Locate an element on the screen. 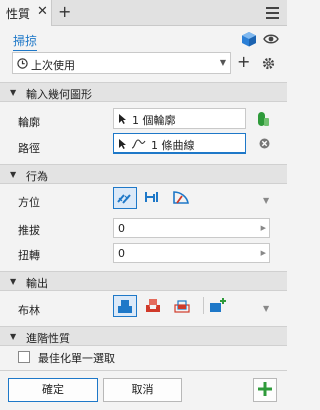  profile-label: 輪廓 is located at coordinates (29, 122).